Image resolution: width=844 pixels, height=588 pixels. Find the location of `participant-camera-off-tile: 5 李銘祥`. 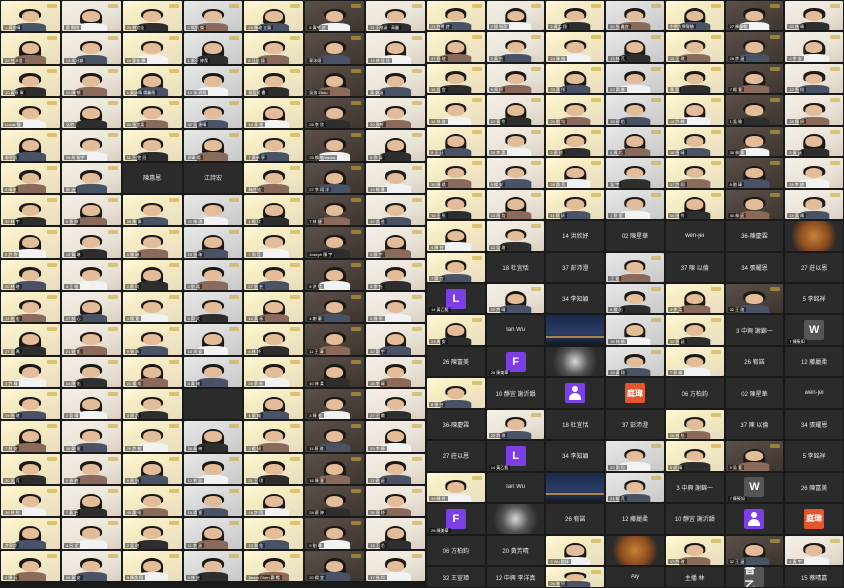

participant-camera-off-tile: 5 李銘祥 is located at coordinates (814, 456).